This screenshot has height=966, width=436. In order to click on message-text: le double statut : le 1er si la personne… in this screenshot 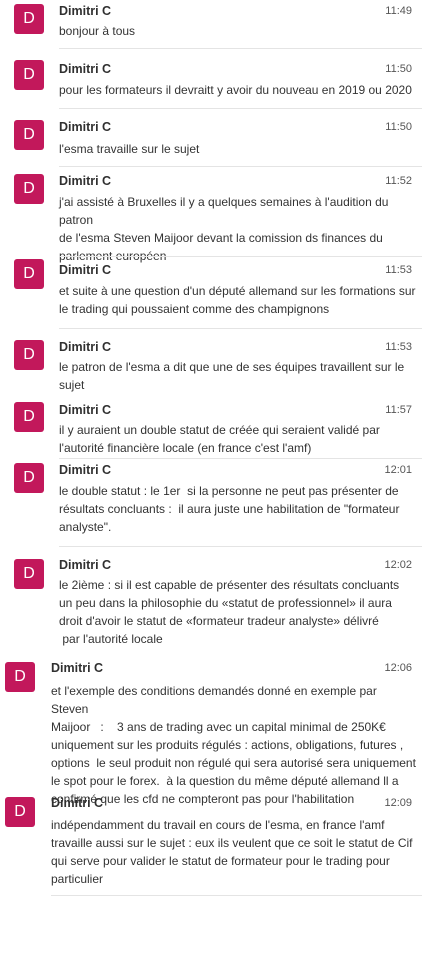, I will do `click(229, 509)`.